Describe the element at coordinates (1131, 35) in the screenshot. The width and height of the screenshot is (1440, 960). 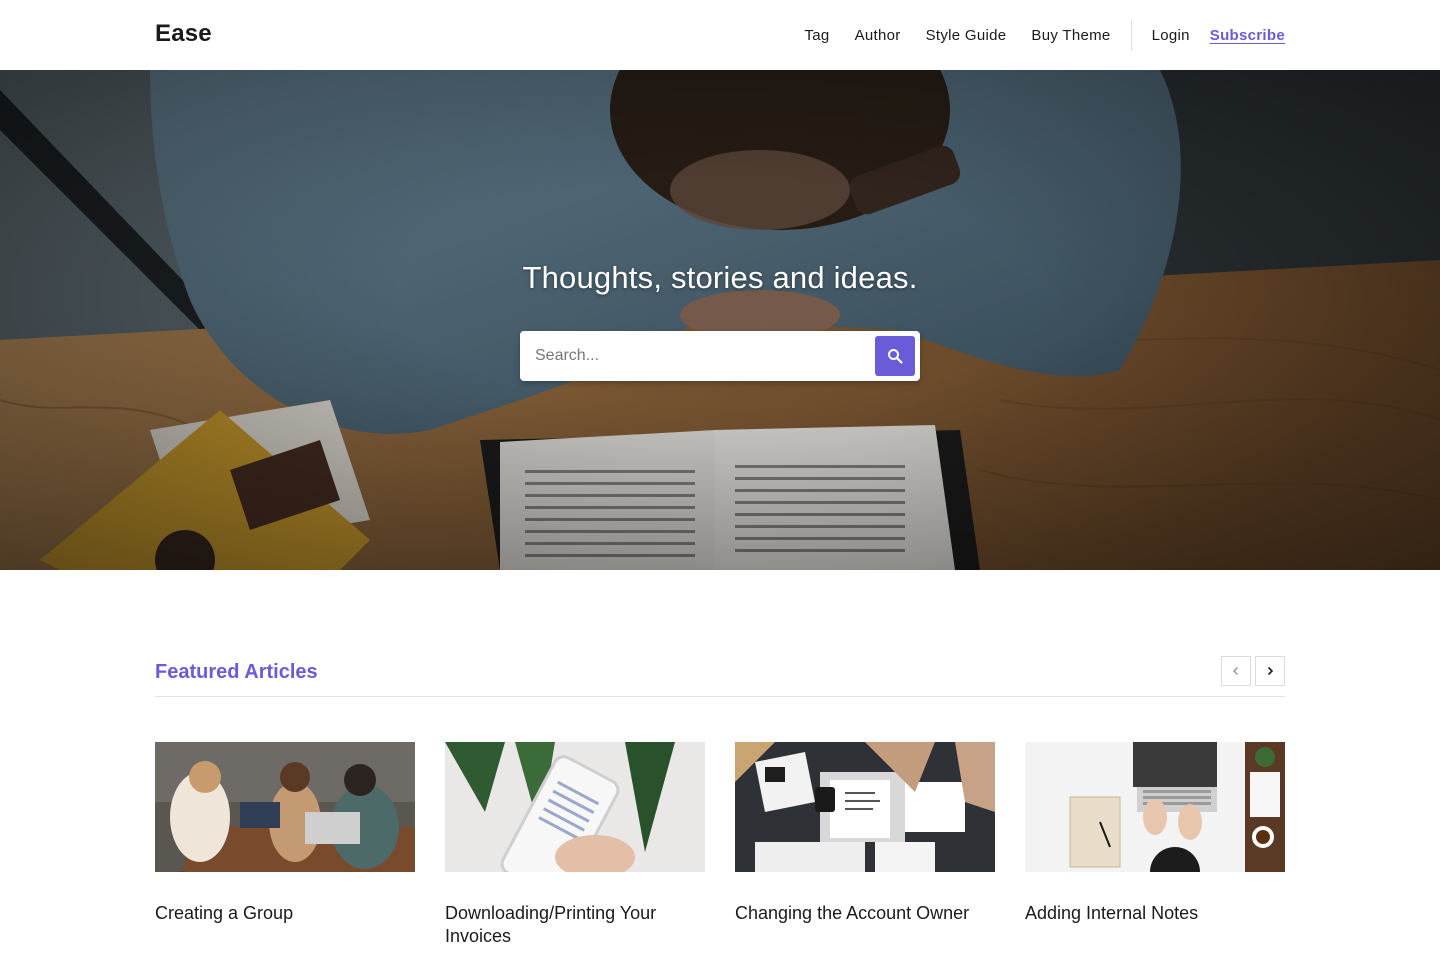
I see `nav-divider` at that location.